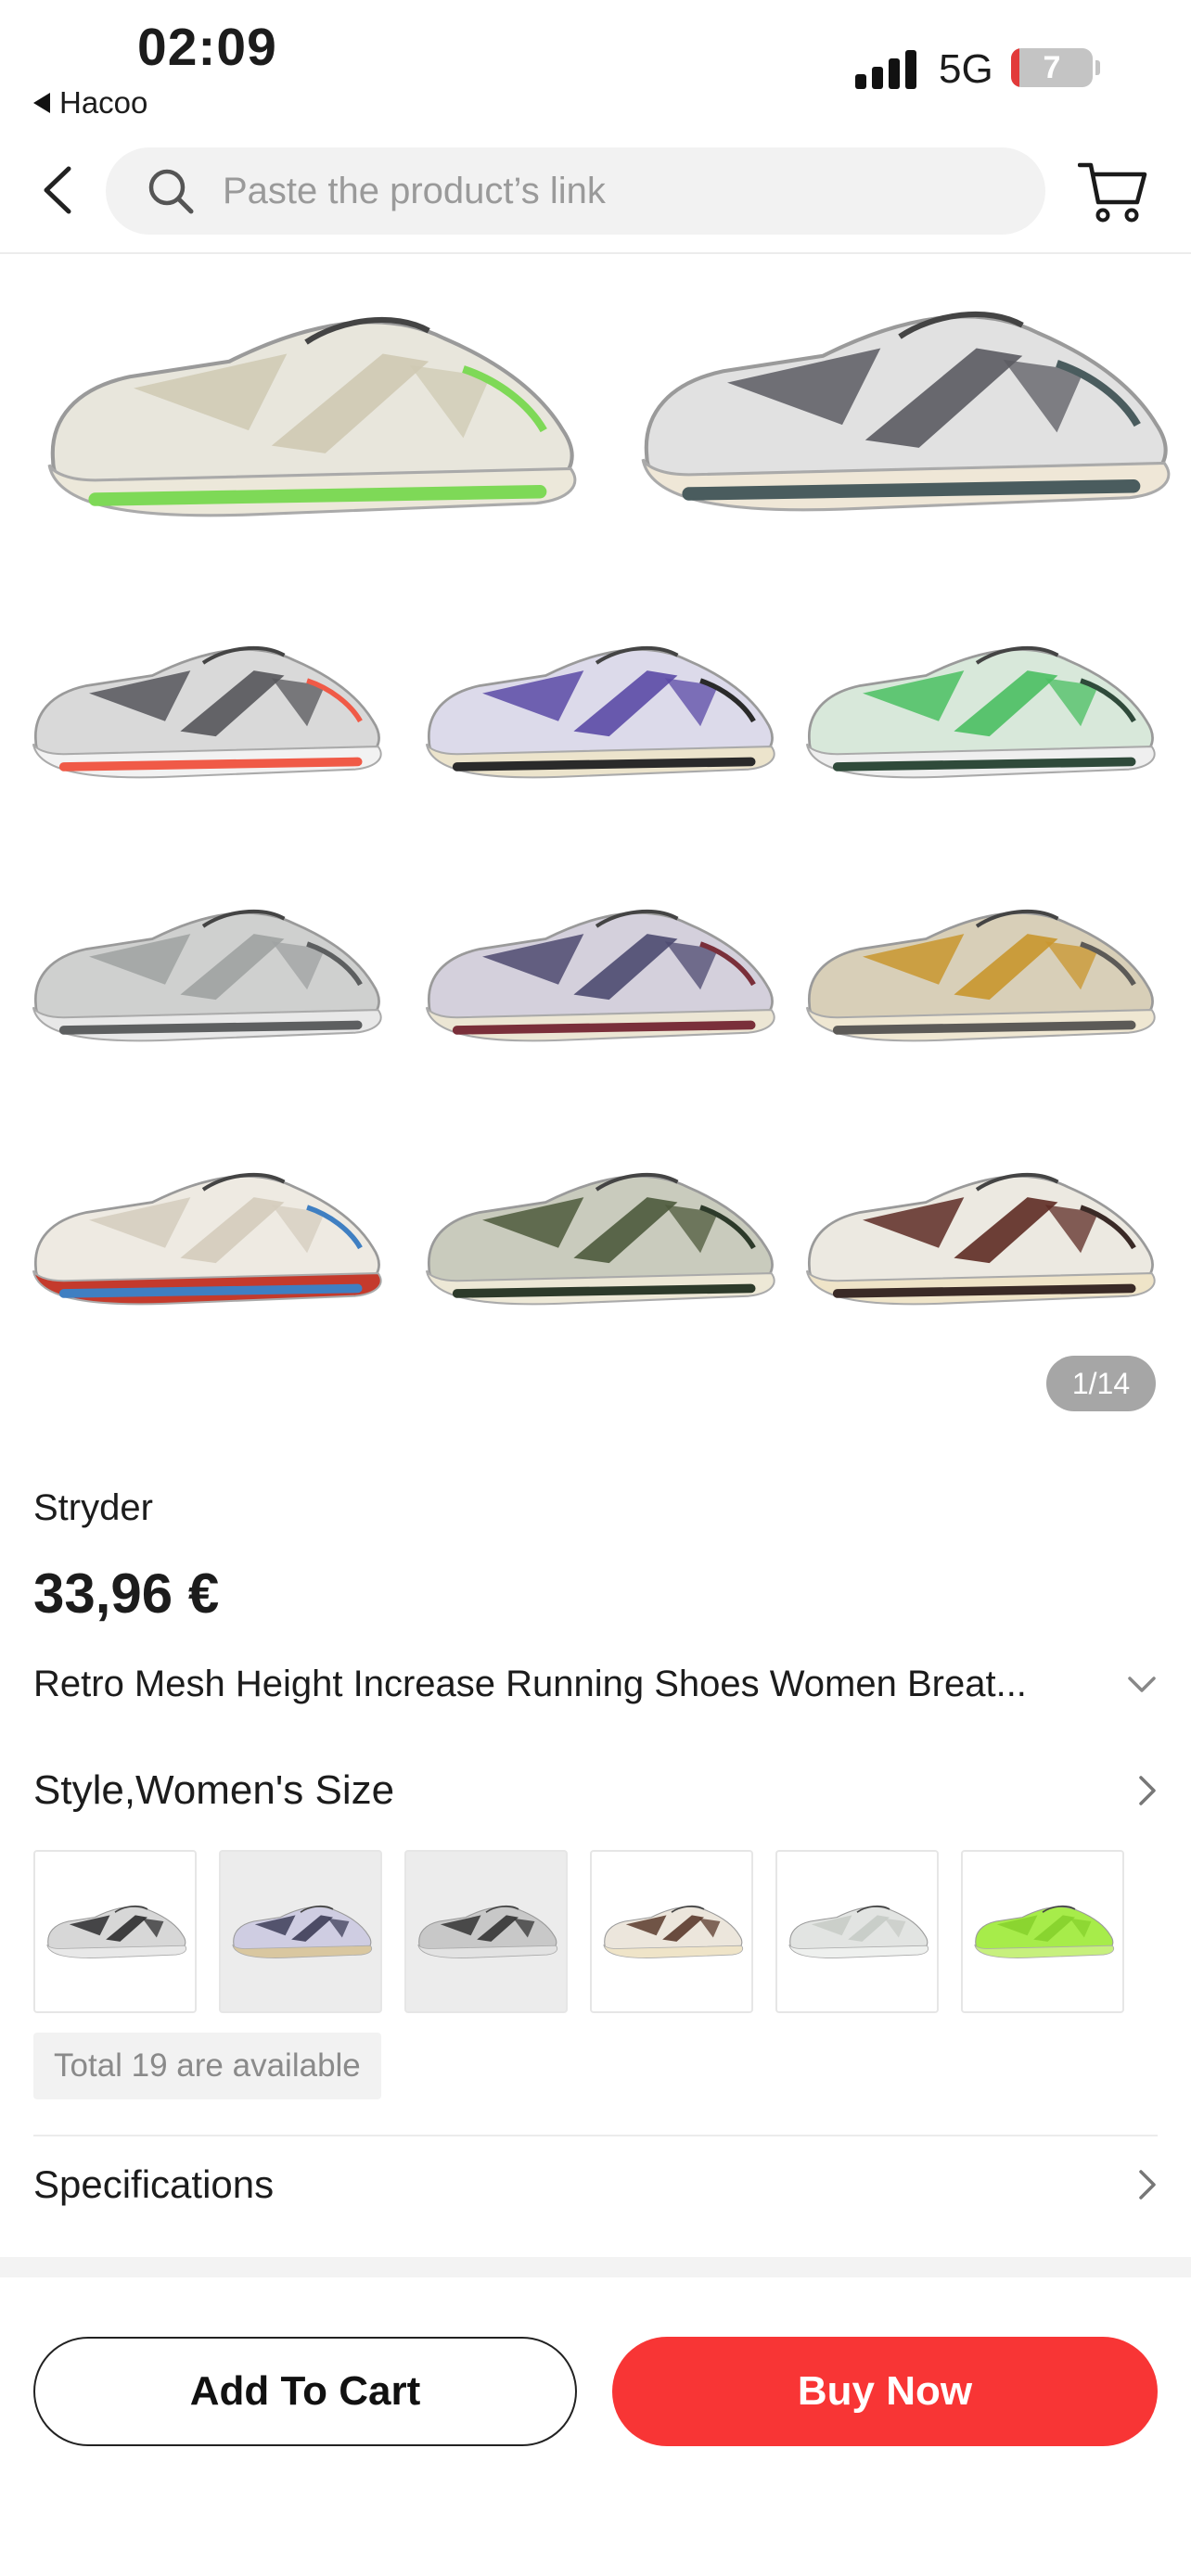  I want to click on cart-icon, so click(1113, 191).